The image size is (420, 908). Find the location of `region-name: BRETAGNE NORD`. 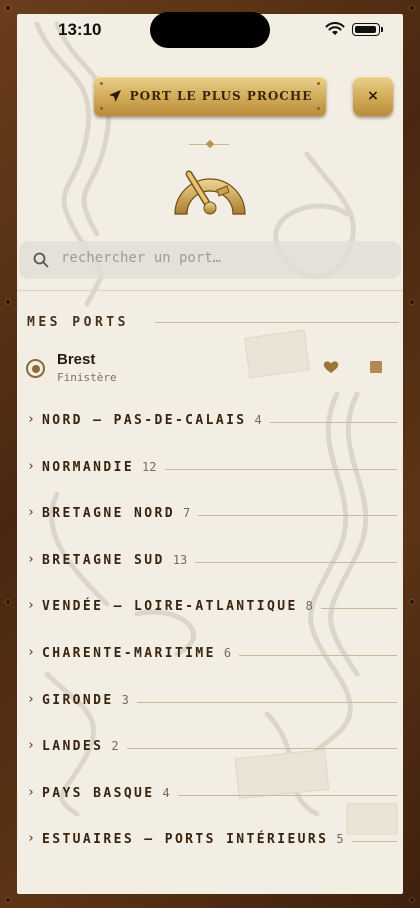

region-name: BRETAGNE NORD is located at coordinates (108, 514).